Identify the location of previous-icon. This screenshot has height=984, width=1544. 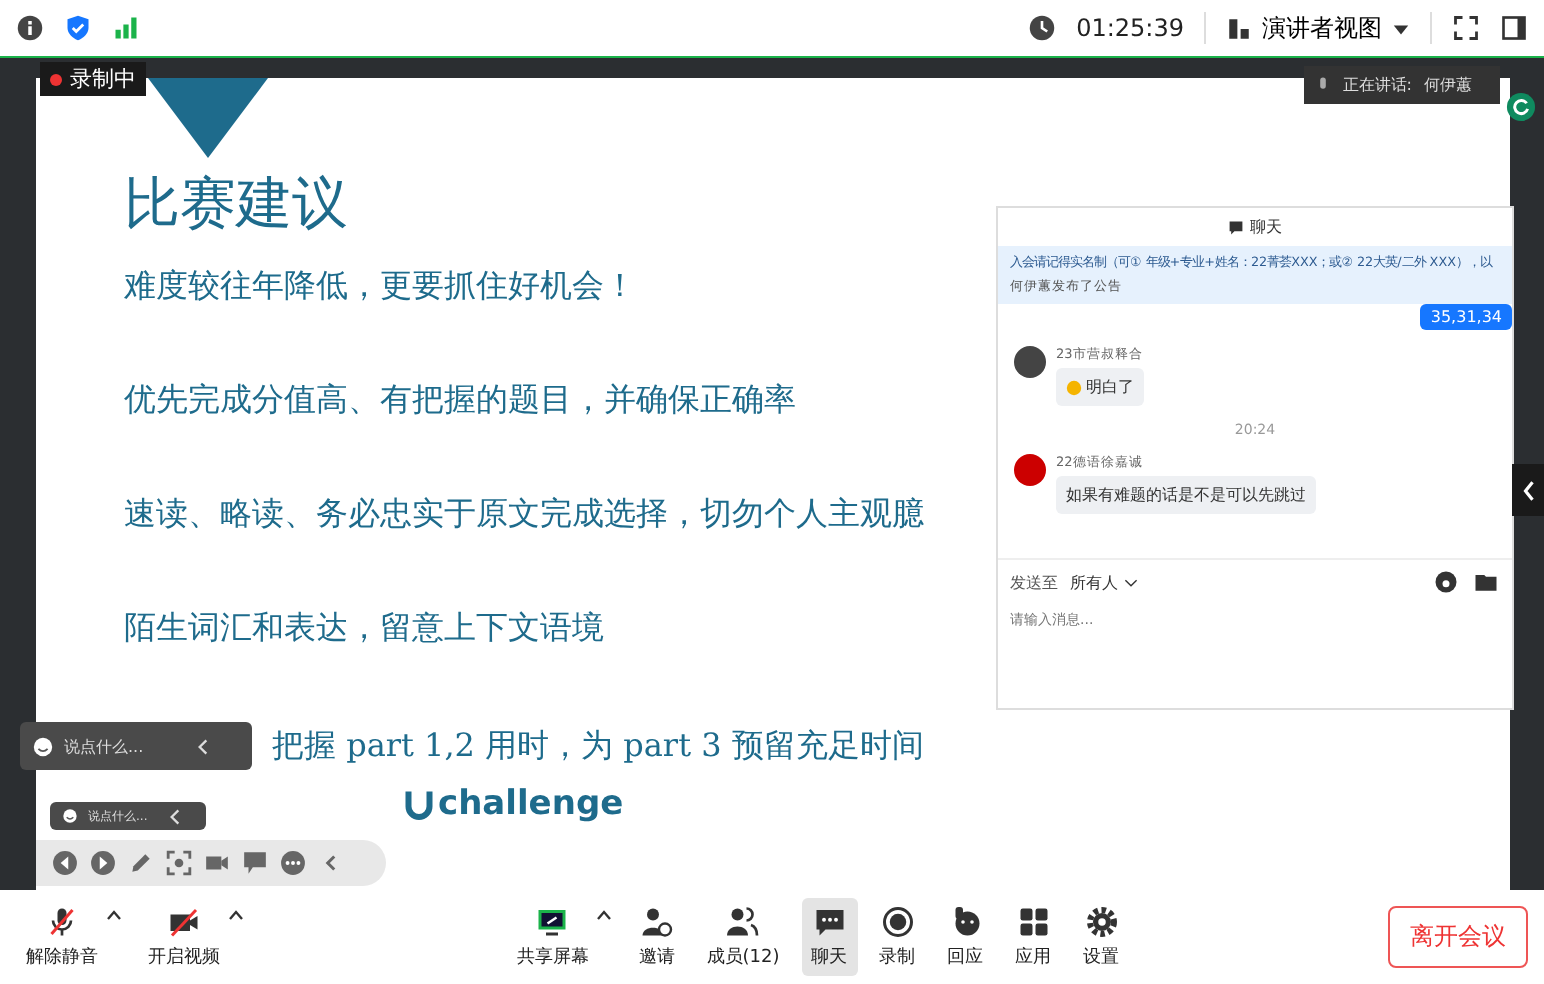
(65, 863).